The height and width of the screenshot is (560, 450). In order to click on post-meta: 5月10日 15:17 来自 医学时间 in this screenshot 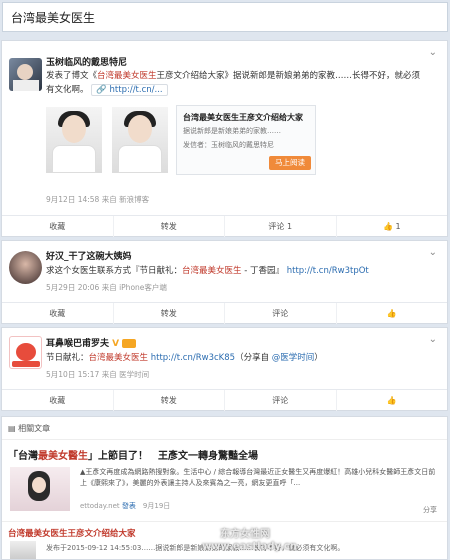, I will do `click(98, 374)`.